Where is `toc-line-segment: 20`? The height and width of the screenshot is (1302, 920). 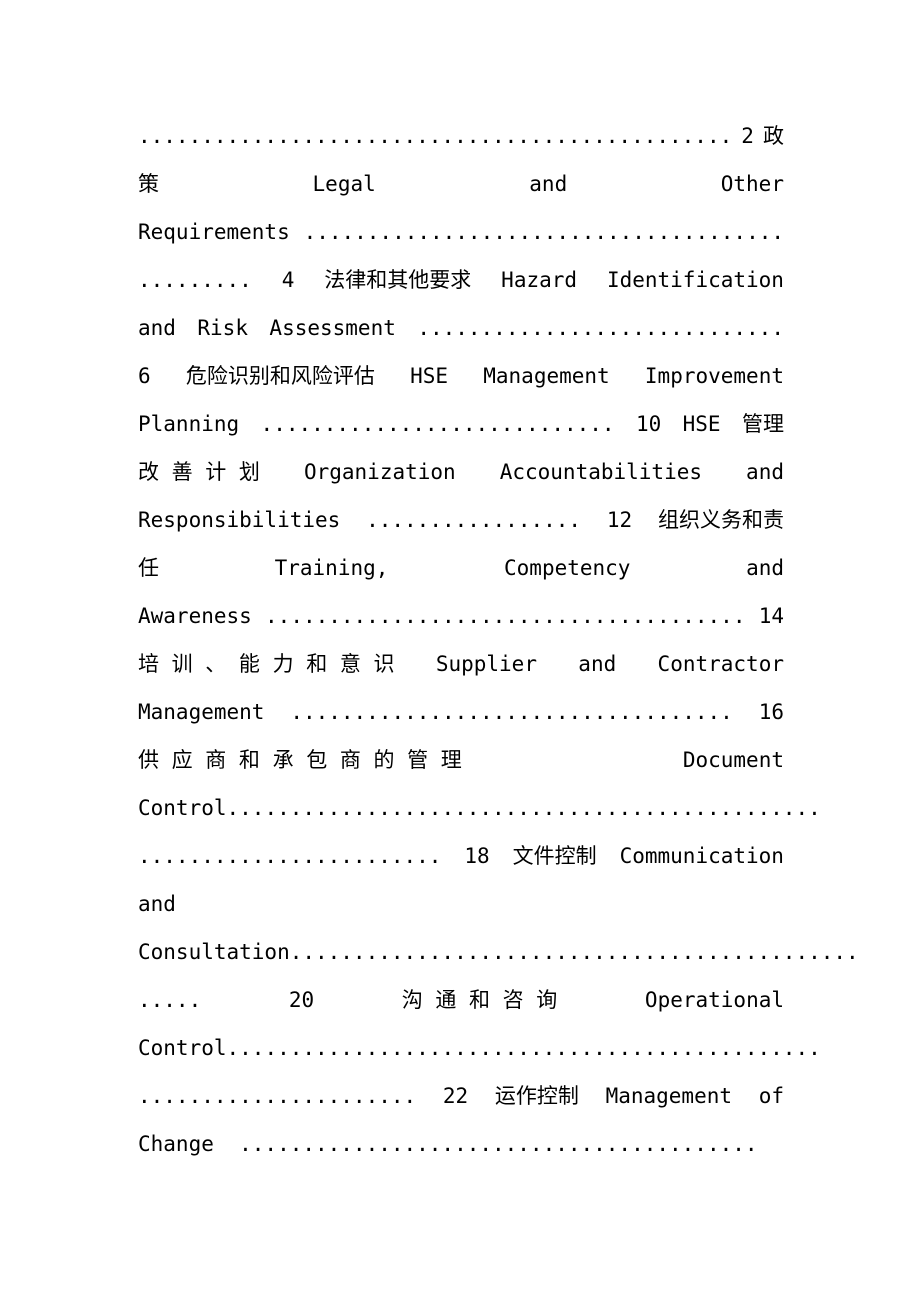
toc-line-segment: 20 is located at coordinates (301, 1000).